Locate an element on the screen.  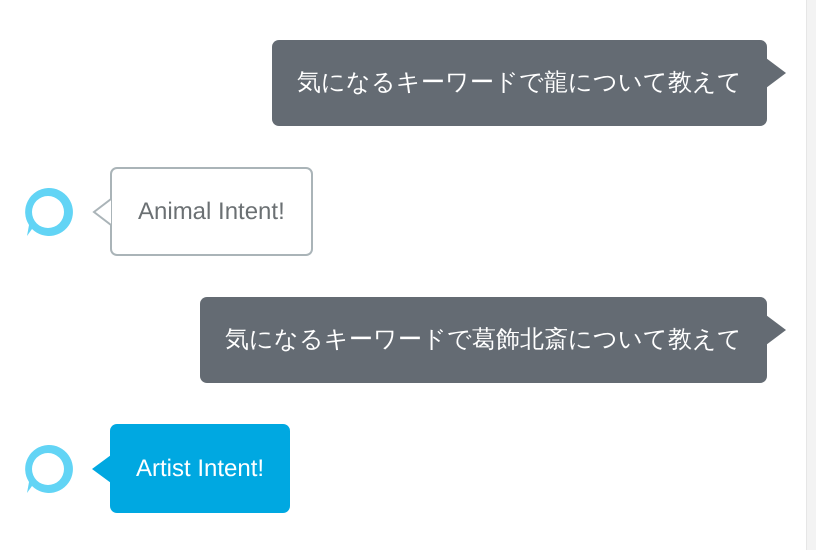
message-bubble: Animal Intent! is located at coordinates (211, 211).